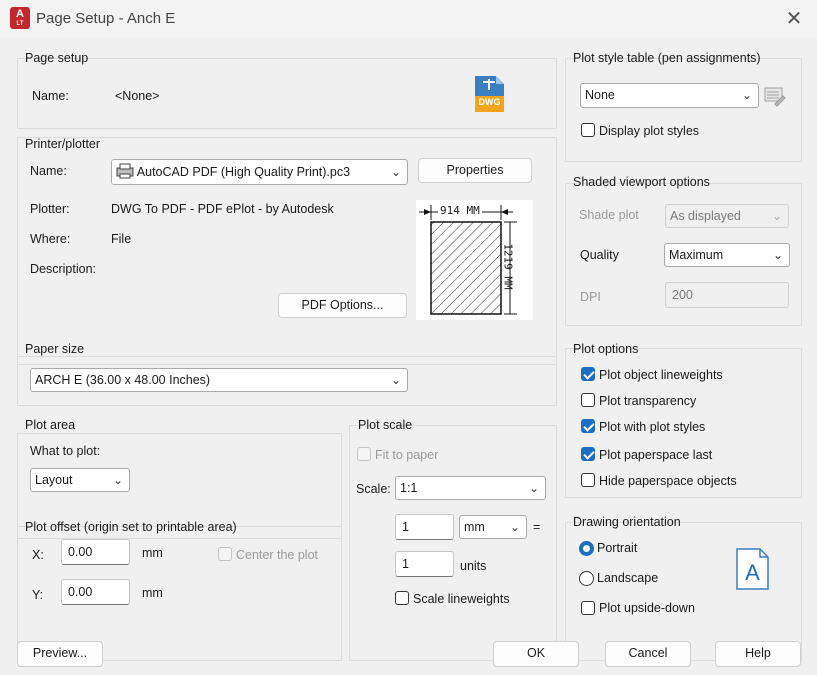 The height and width of the screenshot is (675, 817). Describe the element at coordinates (80, 480) in the screenshot. I see `what-to-plot-select: Layout ⌄` at that location.